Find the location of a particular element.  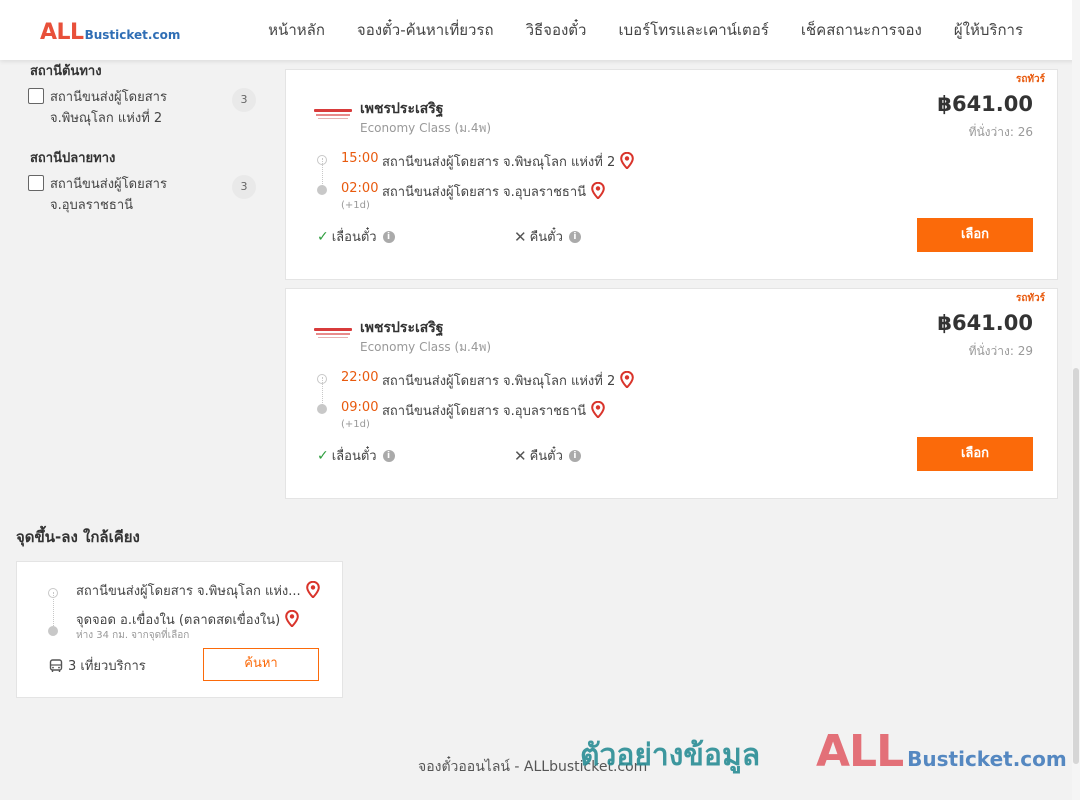

page-scrollbar is located at coordinates (1076, 400).